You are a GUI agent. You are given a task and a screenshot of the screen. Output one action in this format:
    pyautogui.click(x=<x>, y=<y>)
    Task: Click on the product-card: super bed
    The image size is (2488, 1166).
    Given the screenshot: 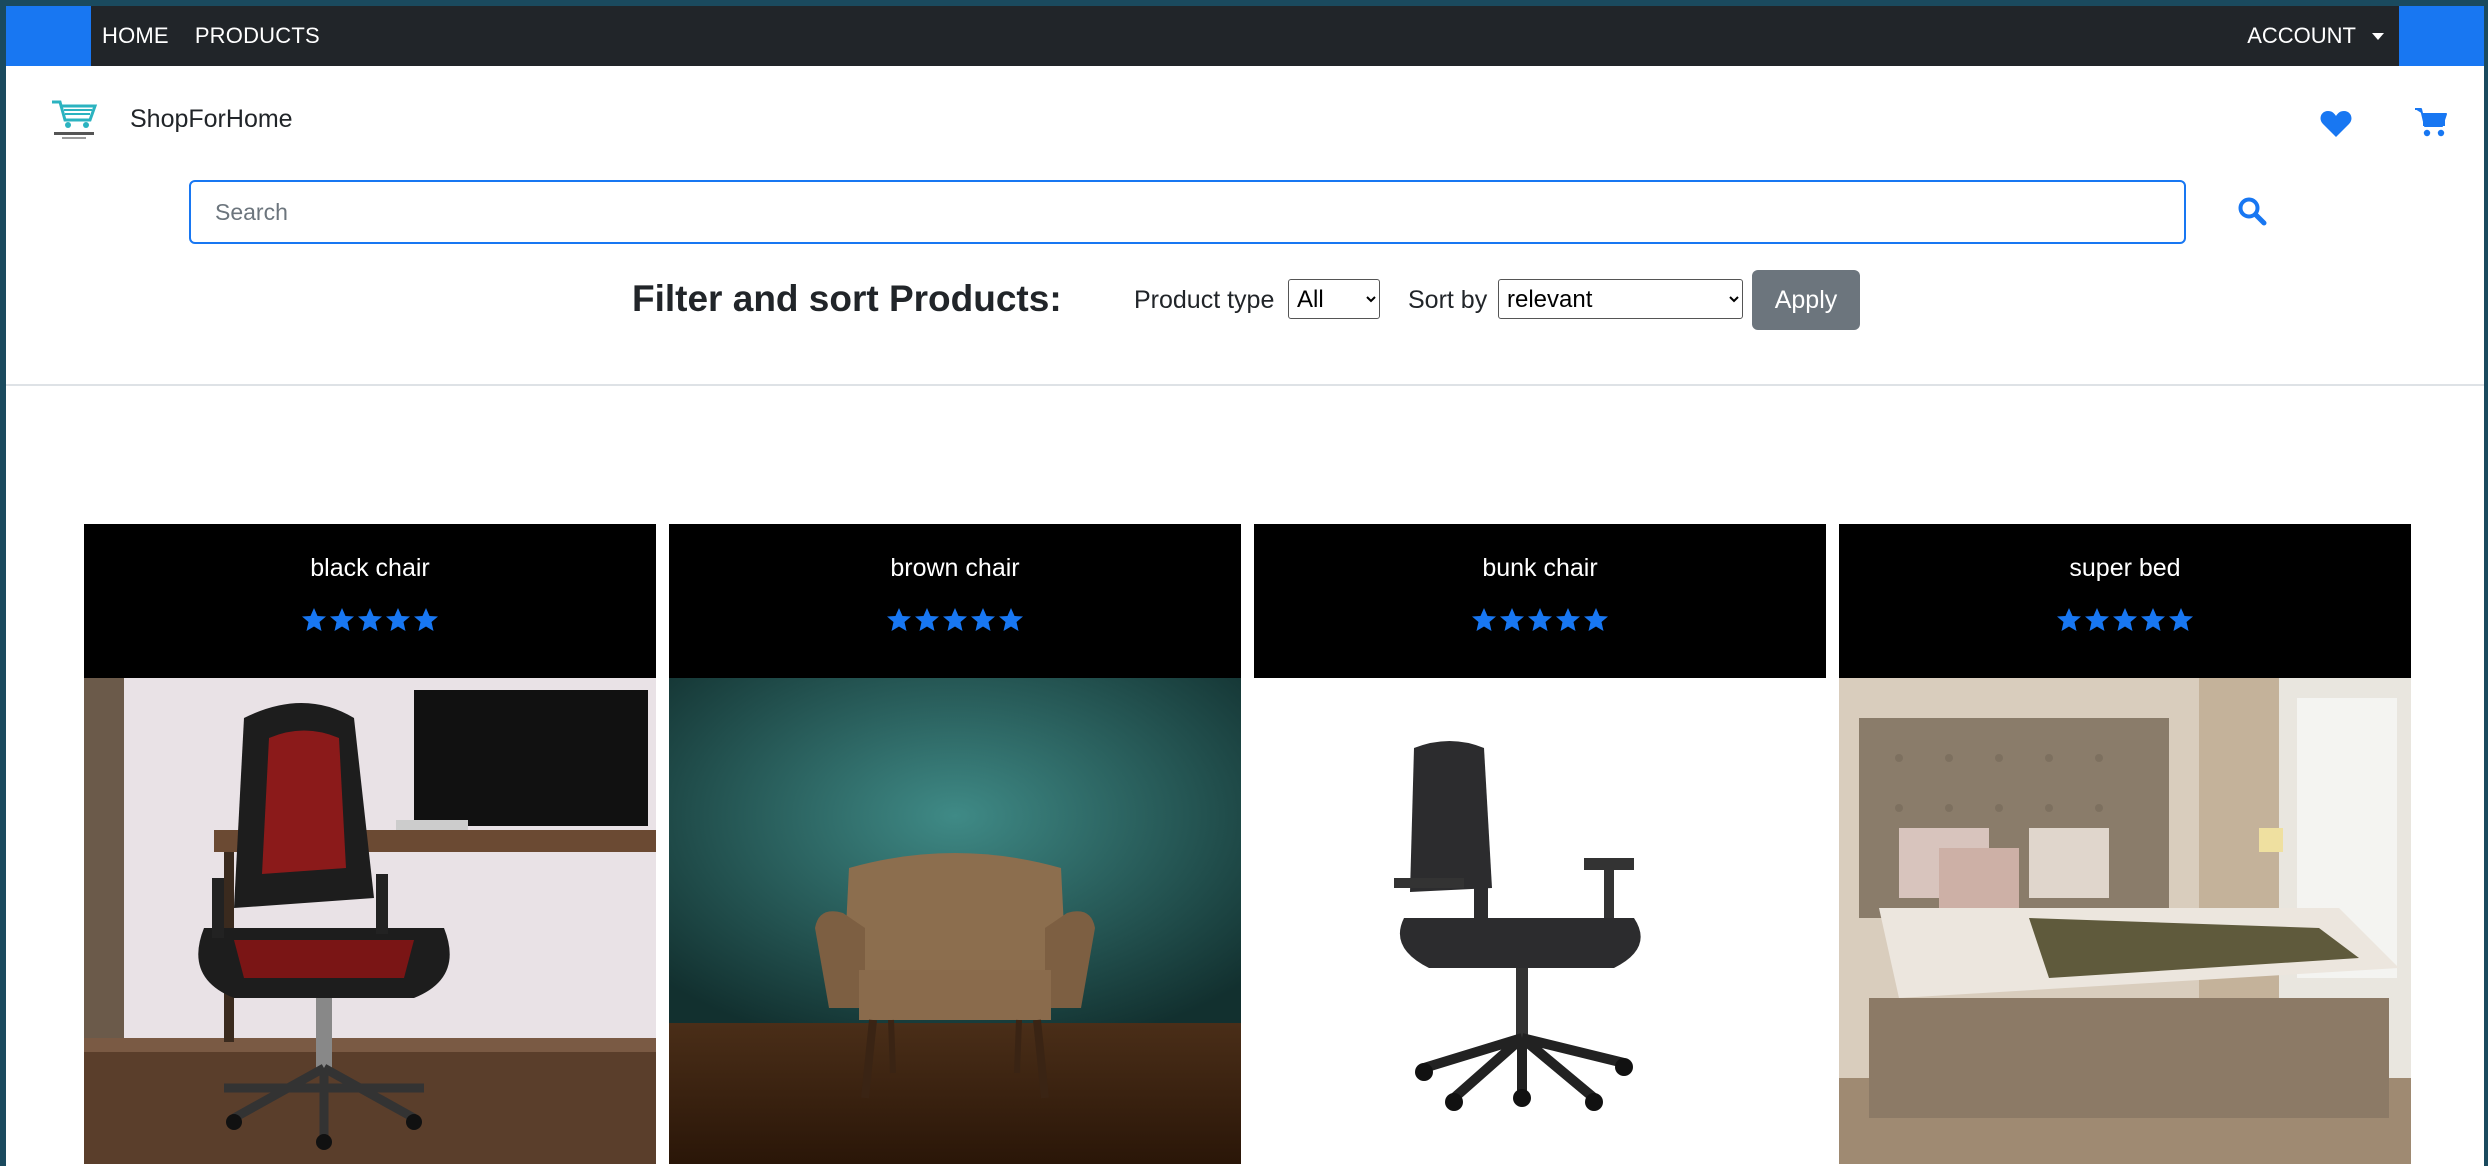 What is the action you would take?
    pyautogui.click(x=2125, y=845)
    